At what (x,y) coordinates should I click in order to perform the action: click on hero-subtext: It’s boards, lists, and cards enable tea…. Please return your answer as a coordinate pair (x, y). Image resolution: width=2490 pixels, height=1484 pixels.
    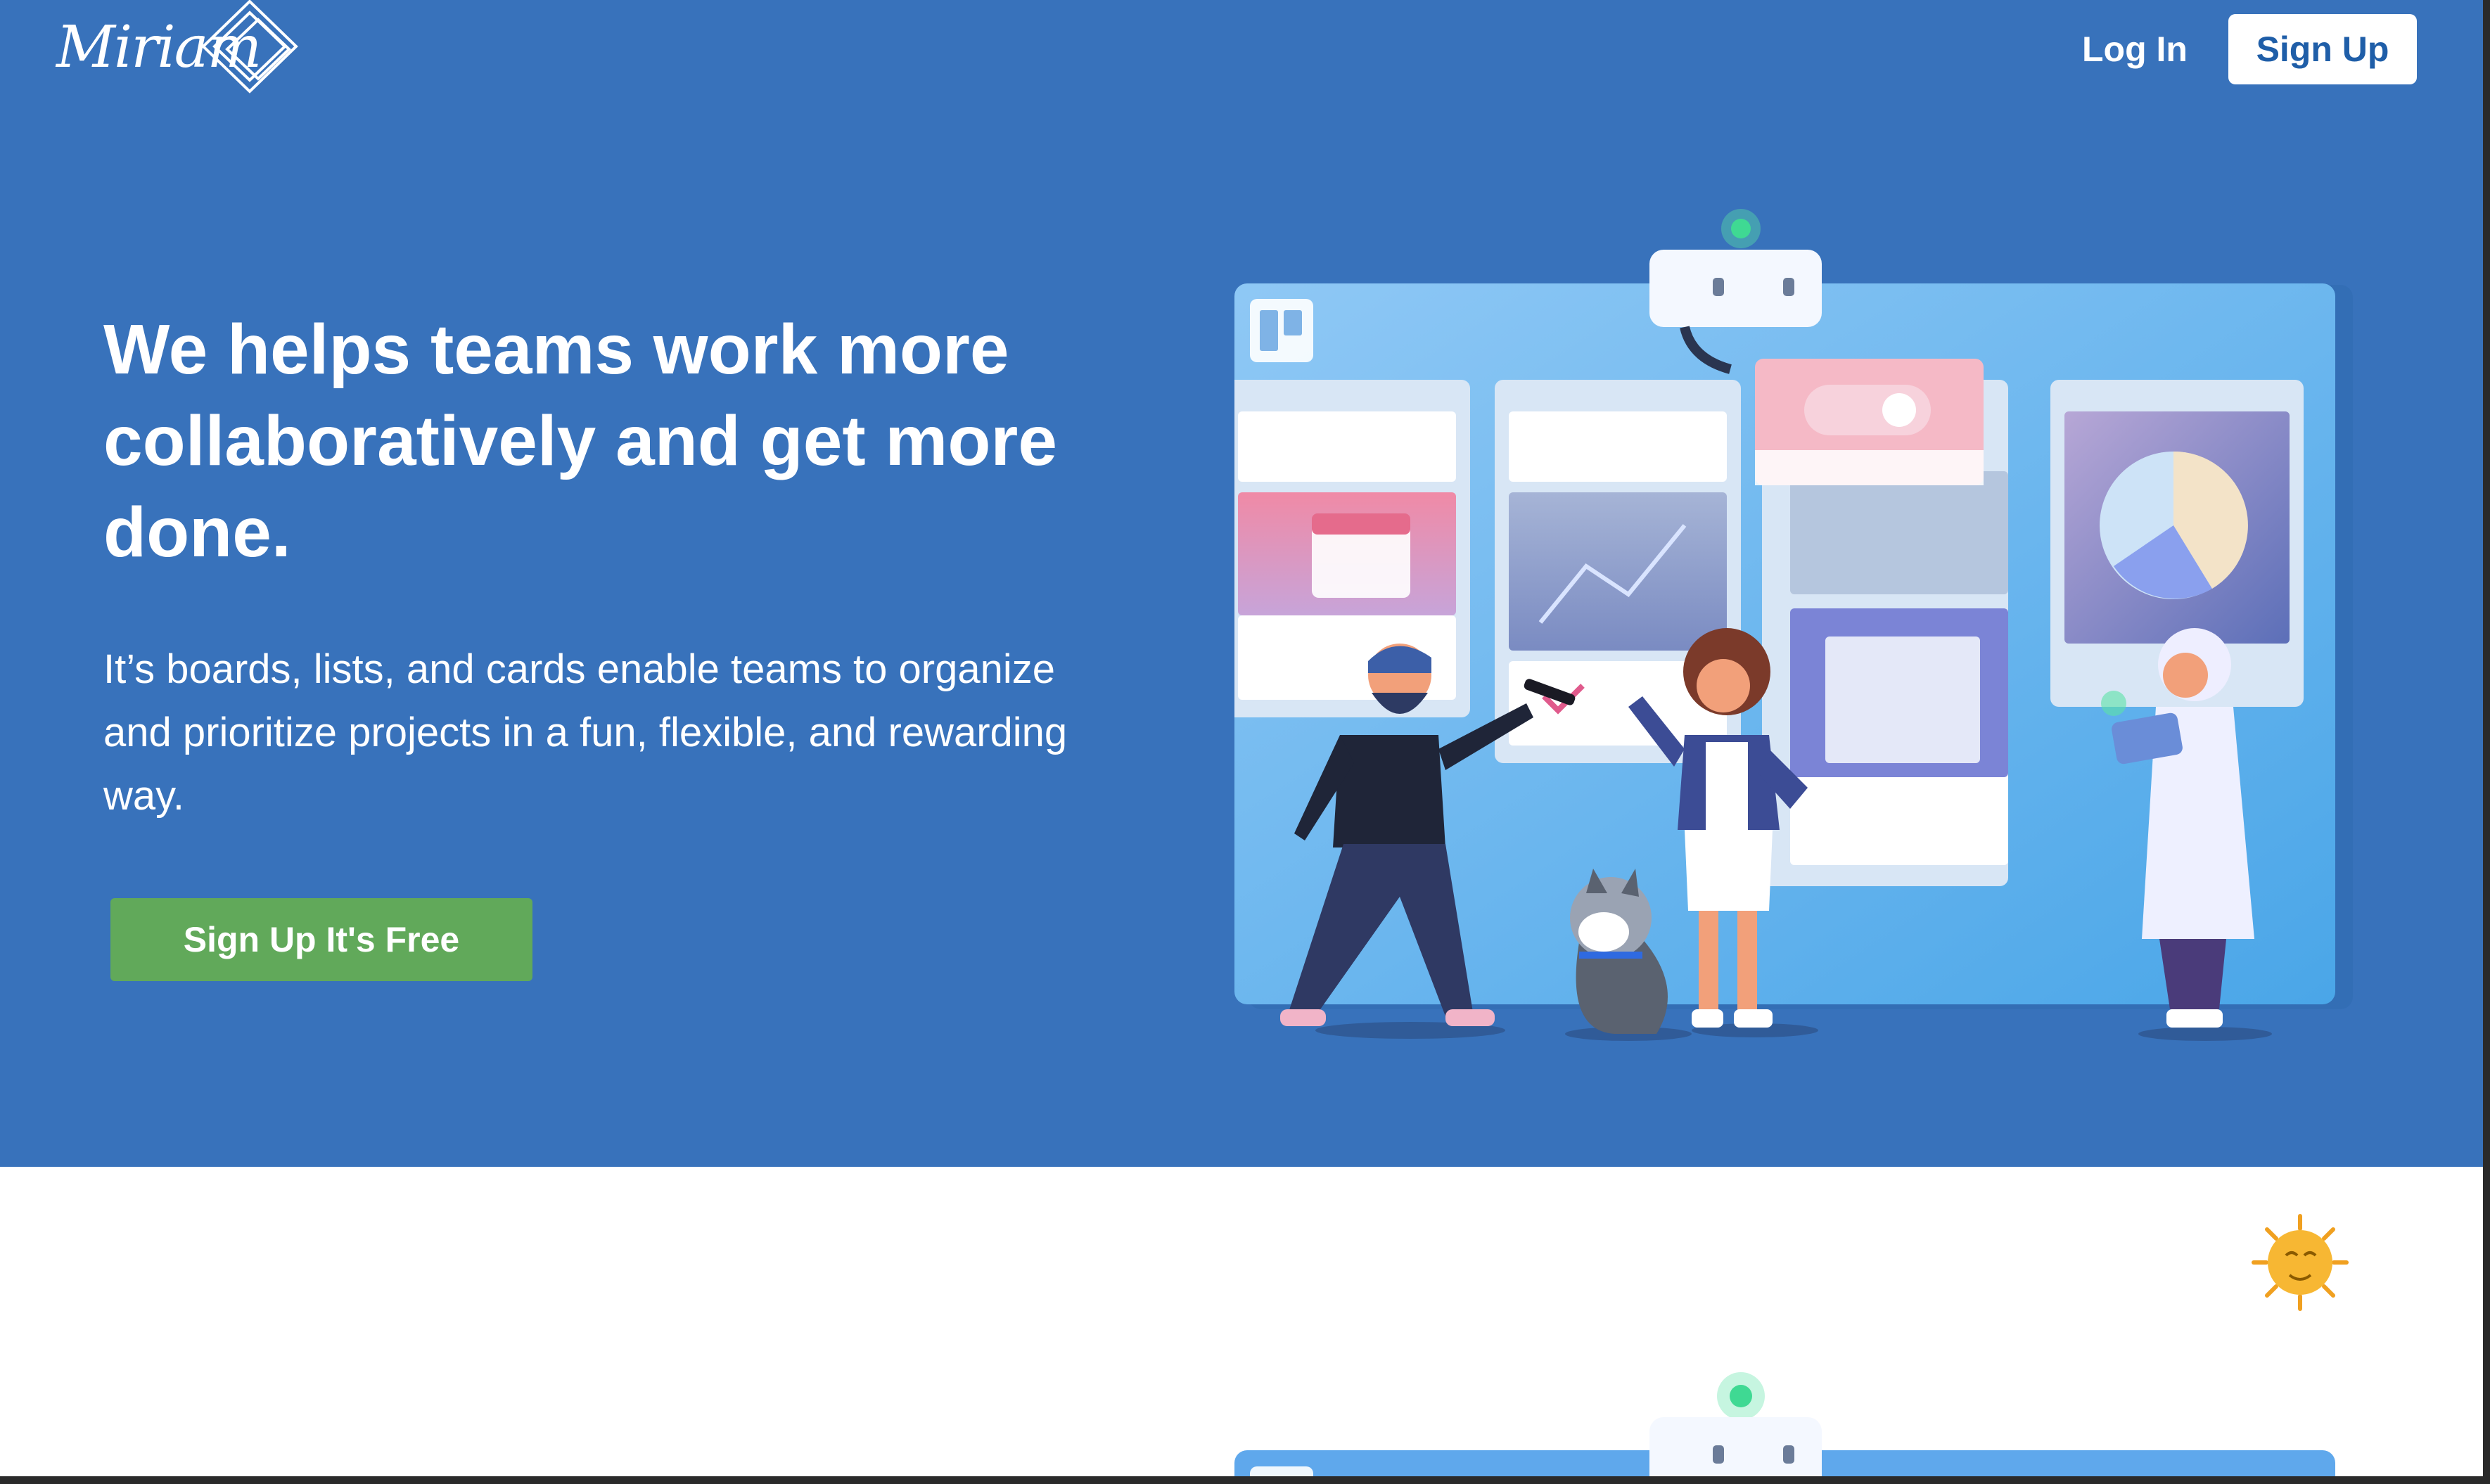
    Looking at the image, I should click on (585, 733).